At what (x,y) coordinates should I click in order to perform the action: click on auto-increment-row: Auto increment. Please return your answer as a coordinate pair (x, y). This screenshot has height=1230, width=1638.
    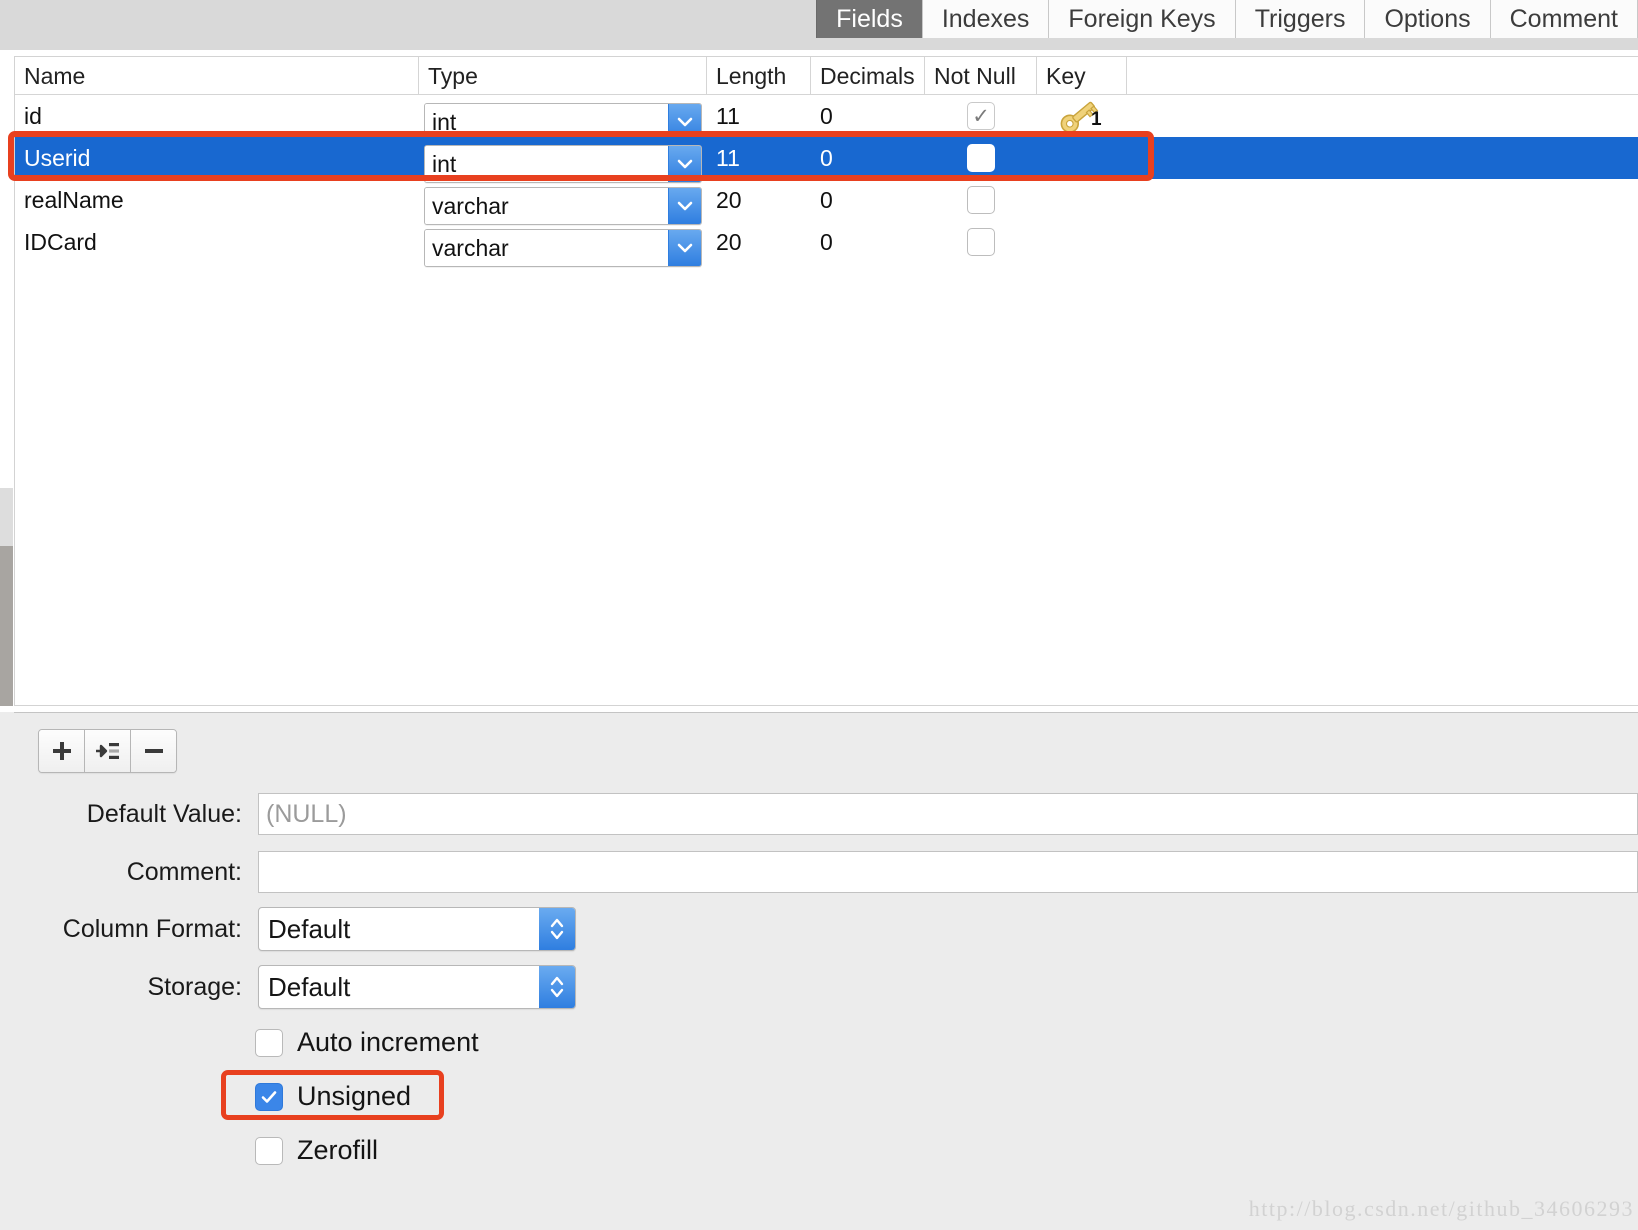
    Looking at the image, I should click on (367, 1042).